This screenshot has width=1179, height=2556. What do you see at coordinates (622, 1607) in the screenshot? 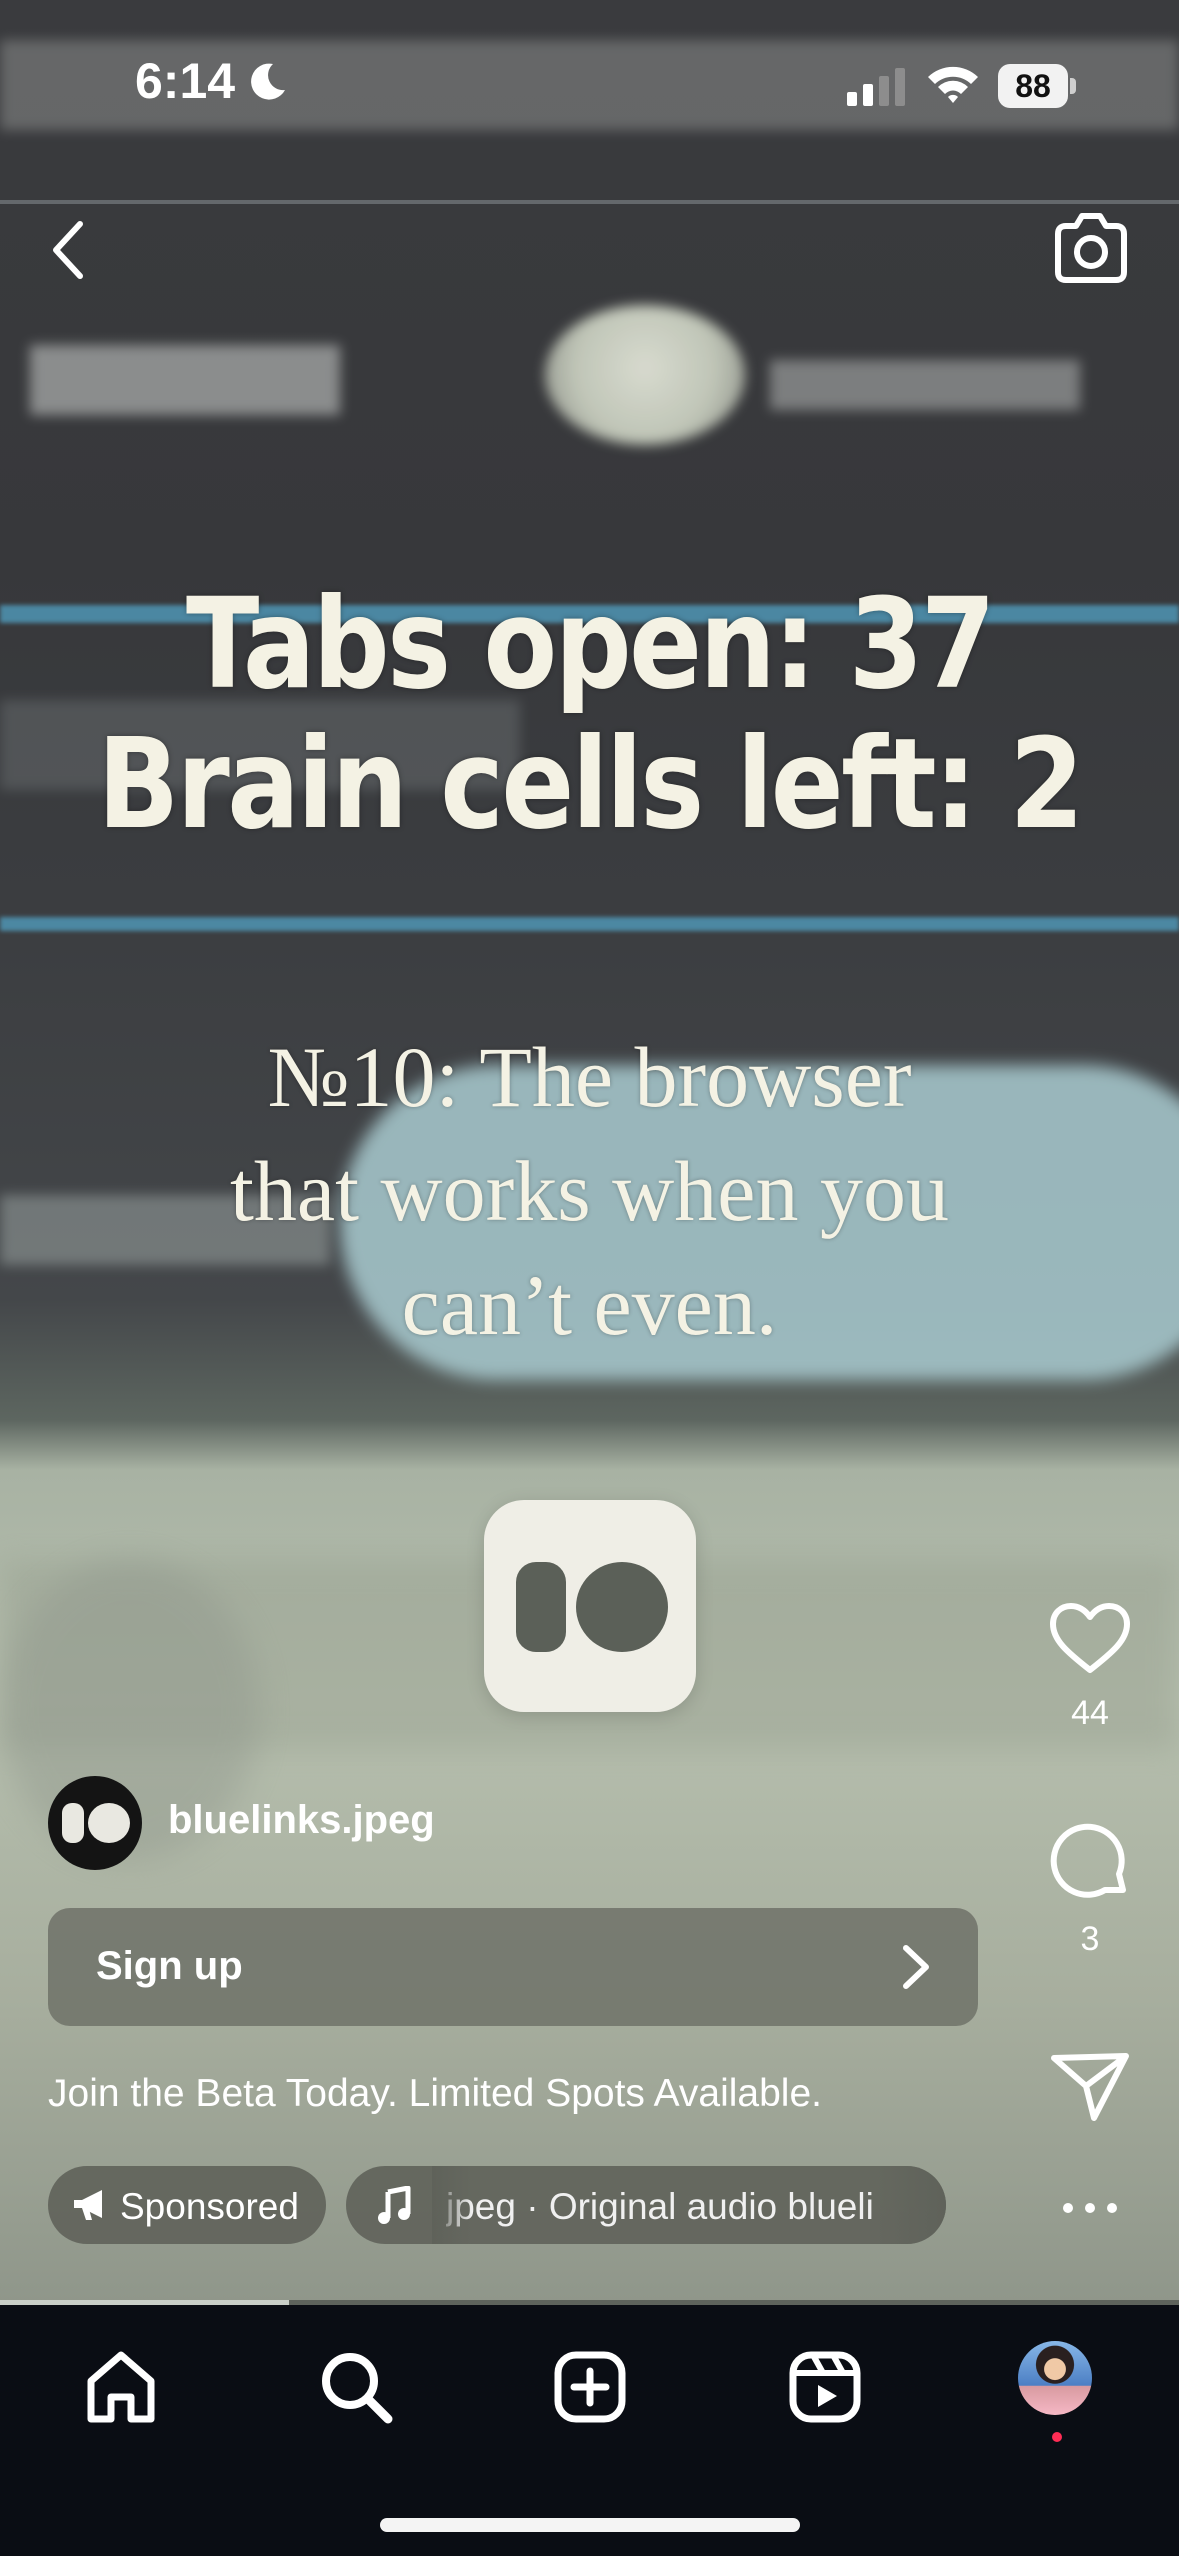
I see `logo-circle-shape` at bounding box center [622, 1607].